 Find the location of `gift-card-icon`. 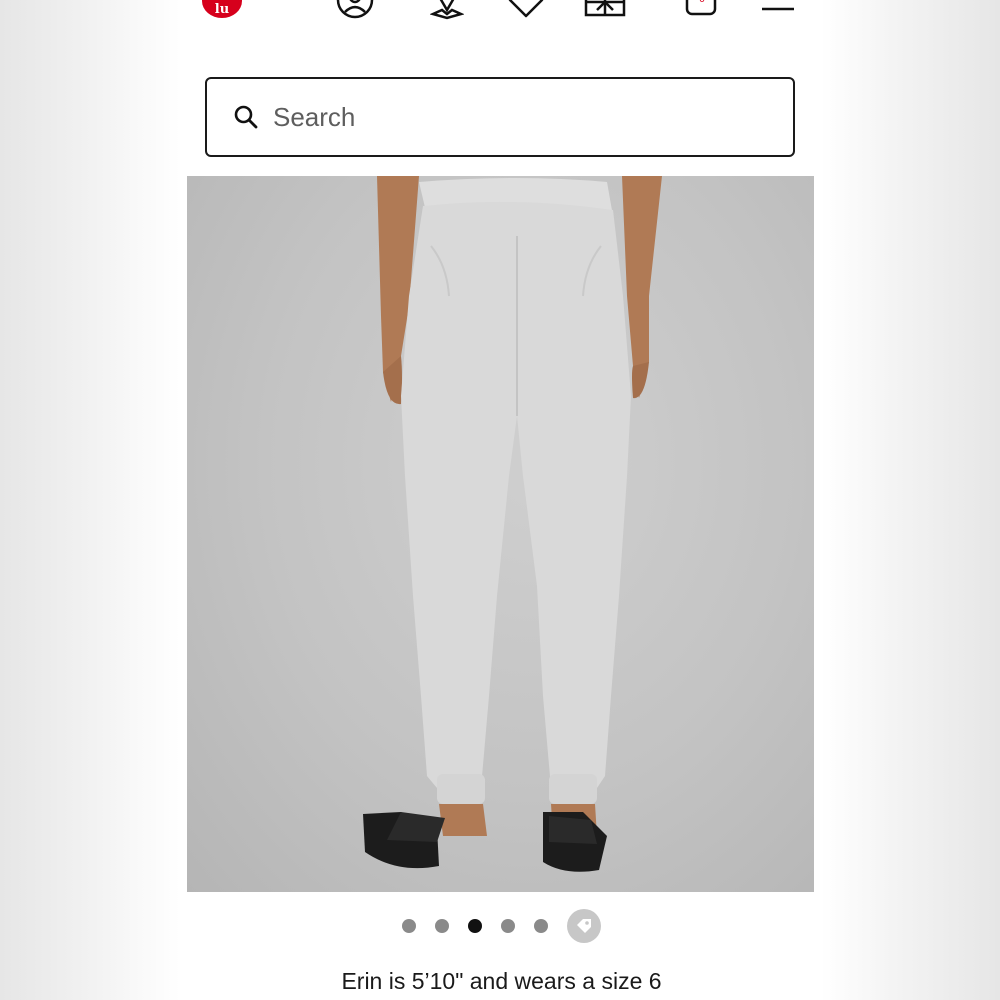

gift-card-icon is located at coordinates (605, 10).